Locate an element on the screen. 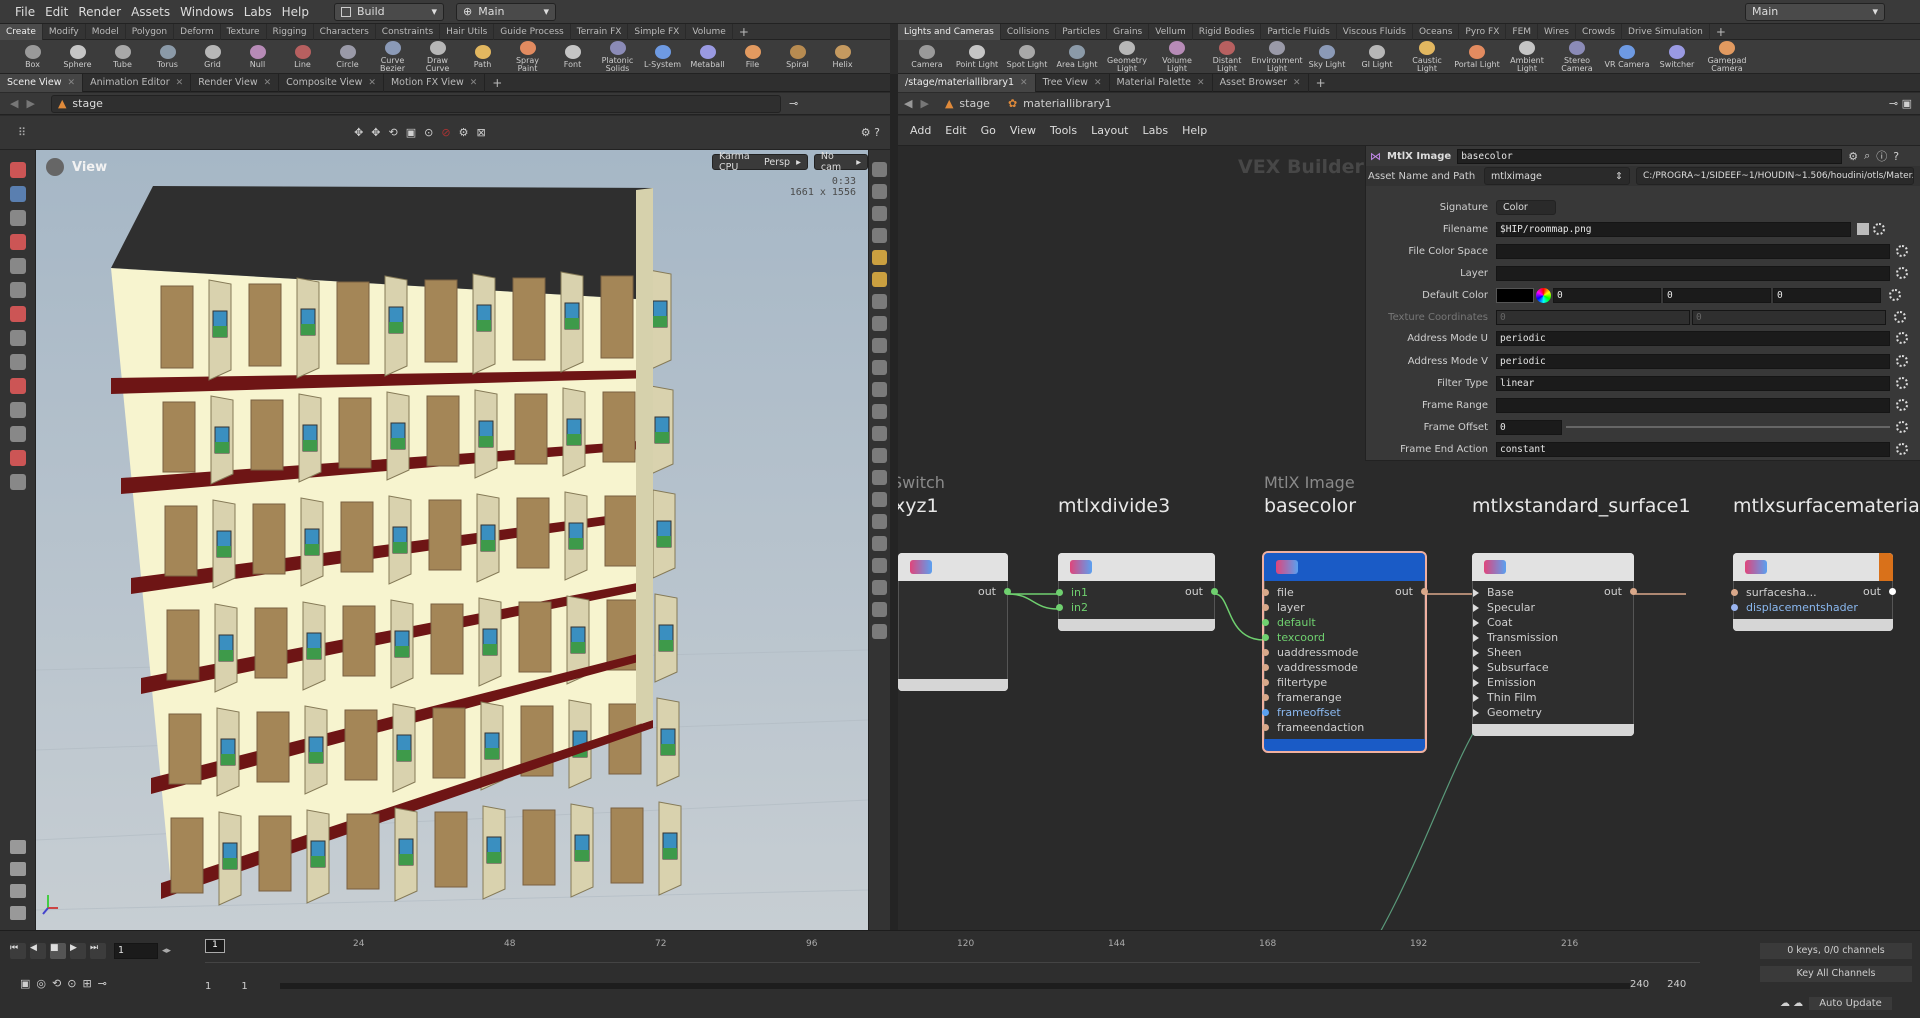 The image size is (1920, 1018). left-shelf-tool: Box is located at coordinates (32, 56).